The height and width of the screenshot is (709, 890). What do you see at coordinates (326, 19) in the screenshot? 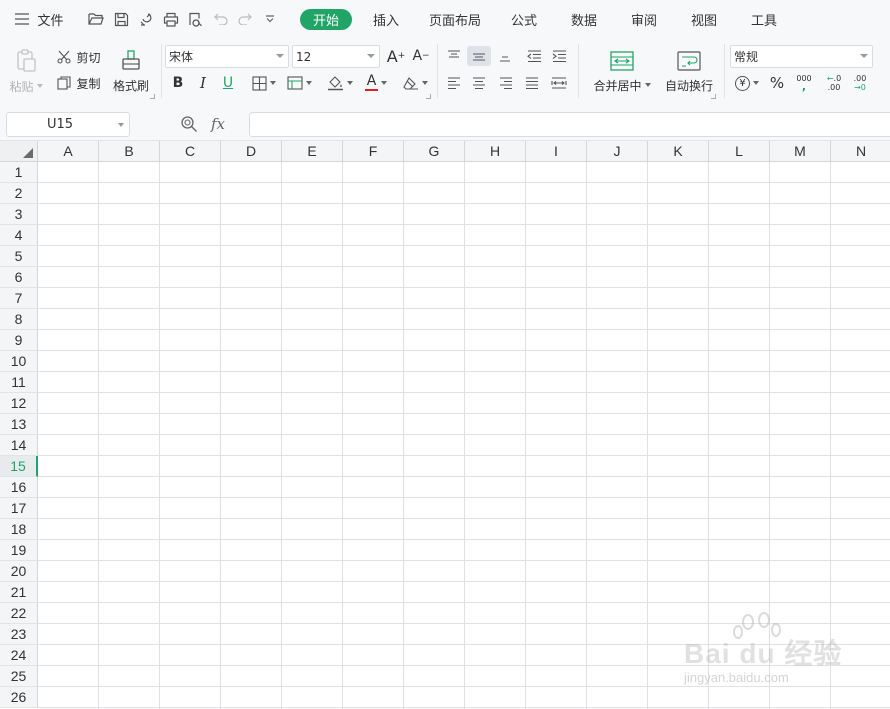
I see `tab-start: 开始` at bounding box center [326, 19].